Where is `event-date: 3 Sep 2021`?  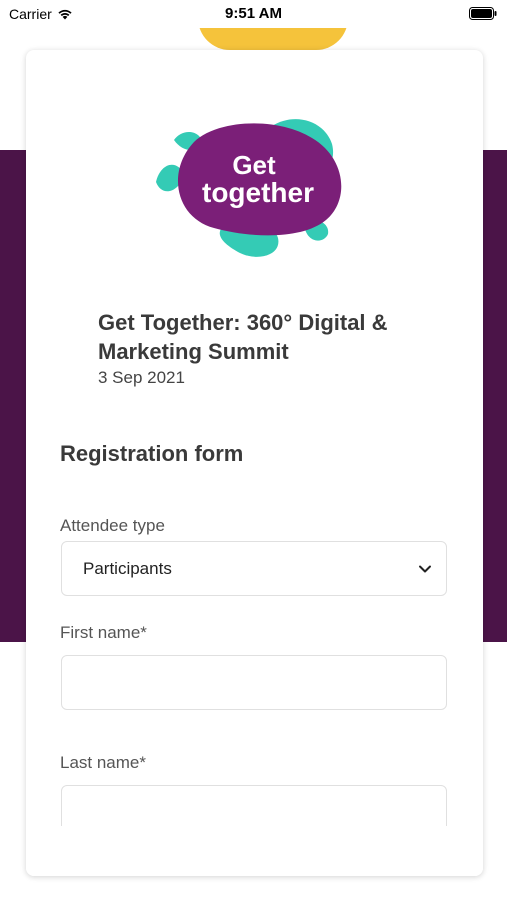
event-date: 3 Sep 2021 is located at coordinates (141, 377).